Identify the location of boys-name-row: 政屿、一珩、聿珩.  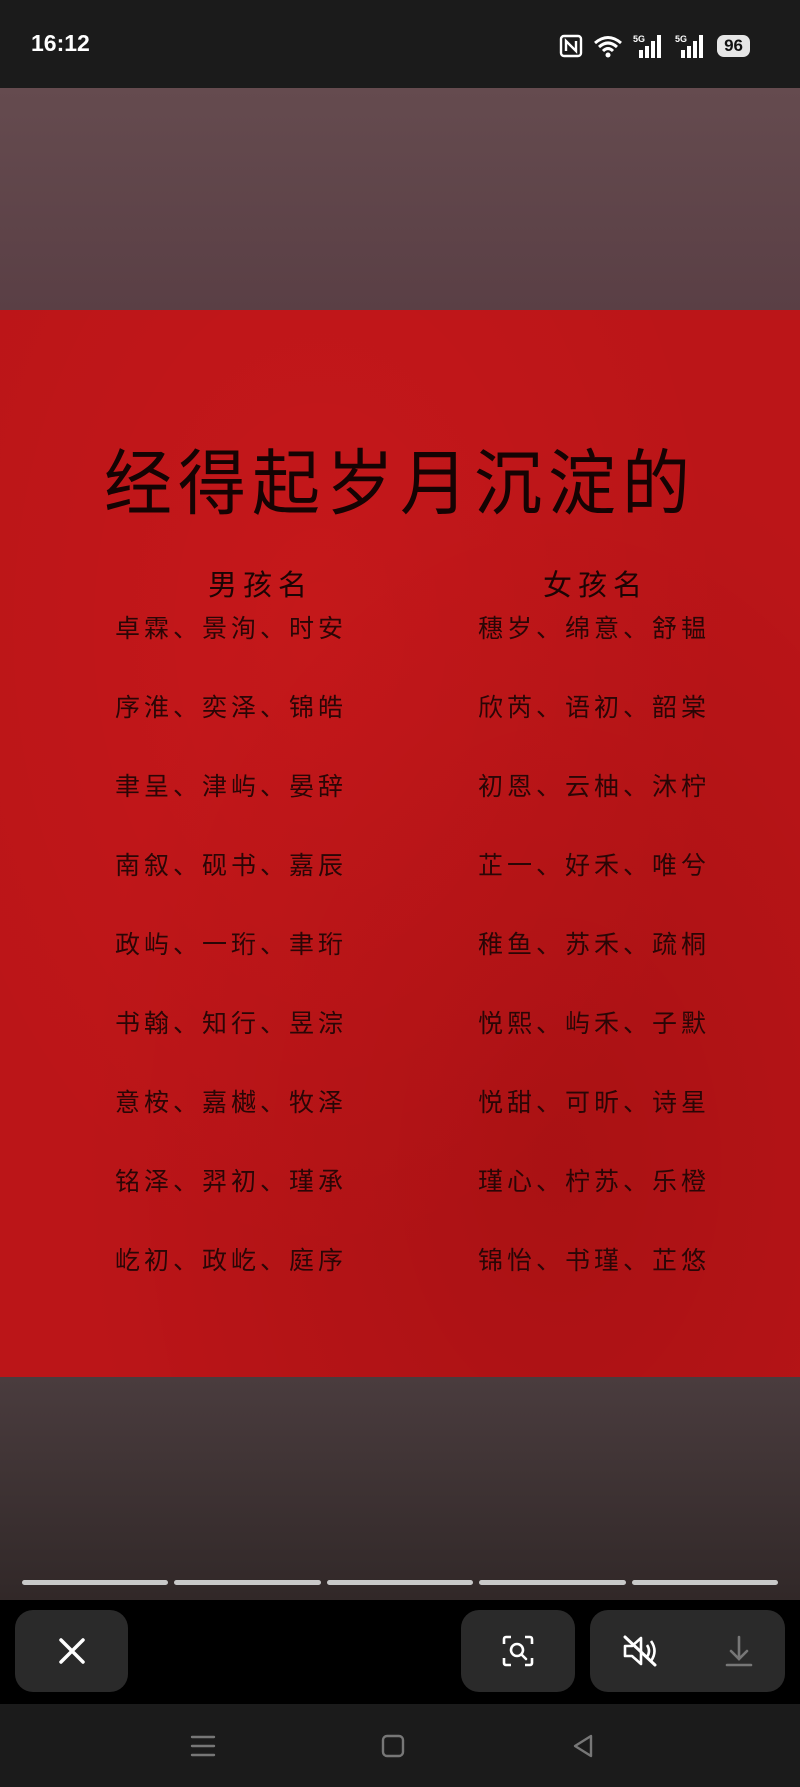
(231, 944).